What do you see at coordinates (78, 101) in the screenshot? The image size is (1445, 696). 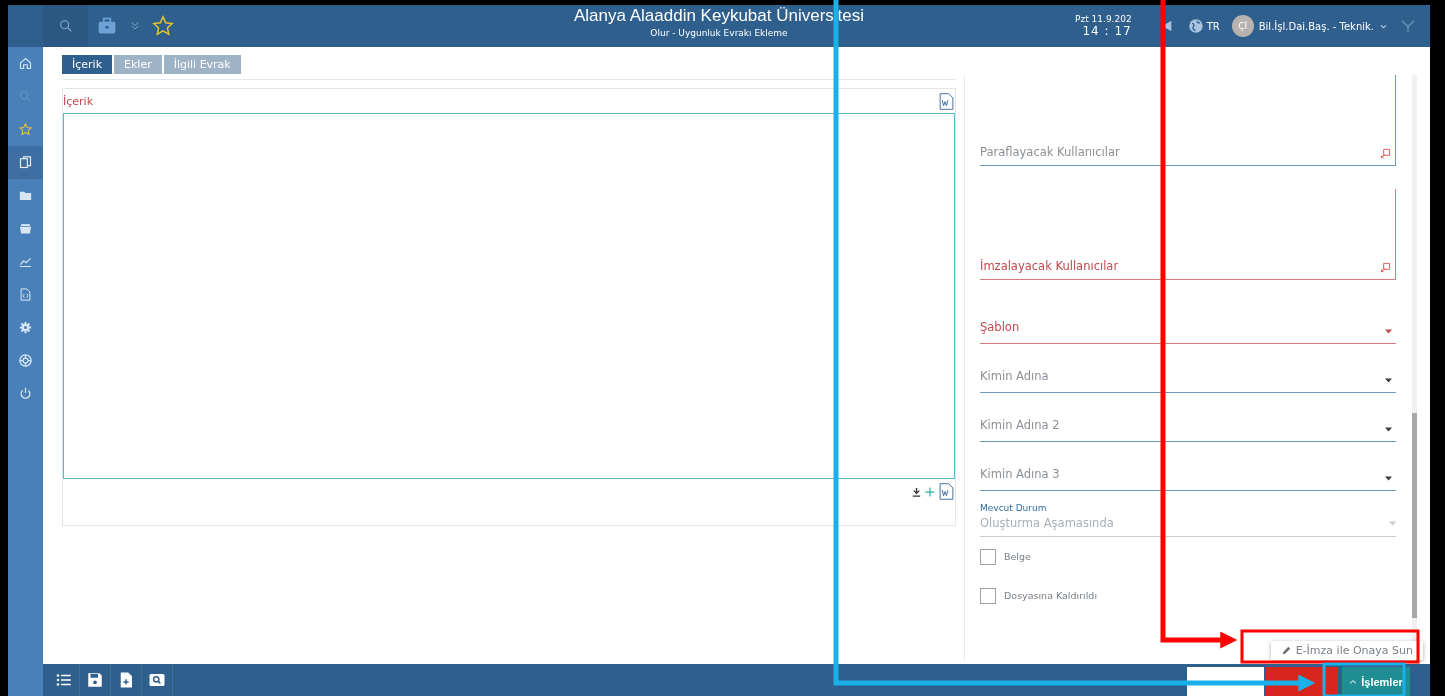 I see `section-label: İçerik` at bounding box center [78, 101].